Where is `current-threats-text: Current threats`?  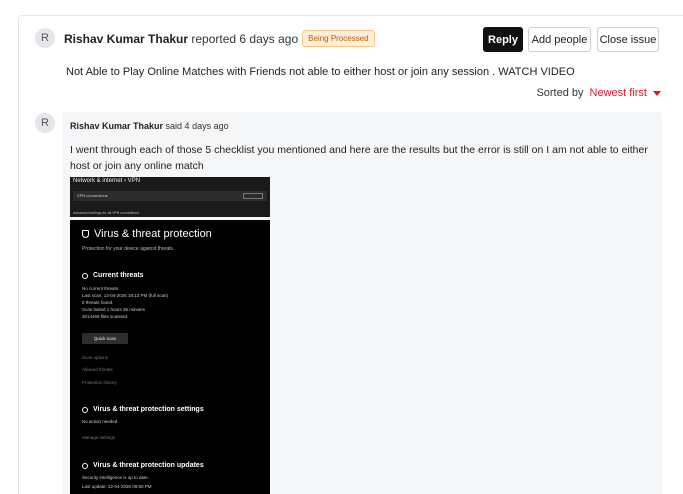
current-threats-text: Current threats is located at coordinates (118, 275).